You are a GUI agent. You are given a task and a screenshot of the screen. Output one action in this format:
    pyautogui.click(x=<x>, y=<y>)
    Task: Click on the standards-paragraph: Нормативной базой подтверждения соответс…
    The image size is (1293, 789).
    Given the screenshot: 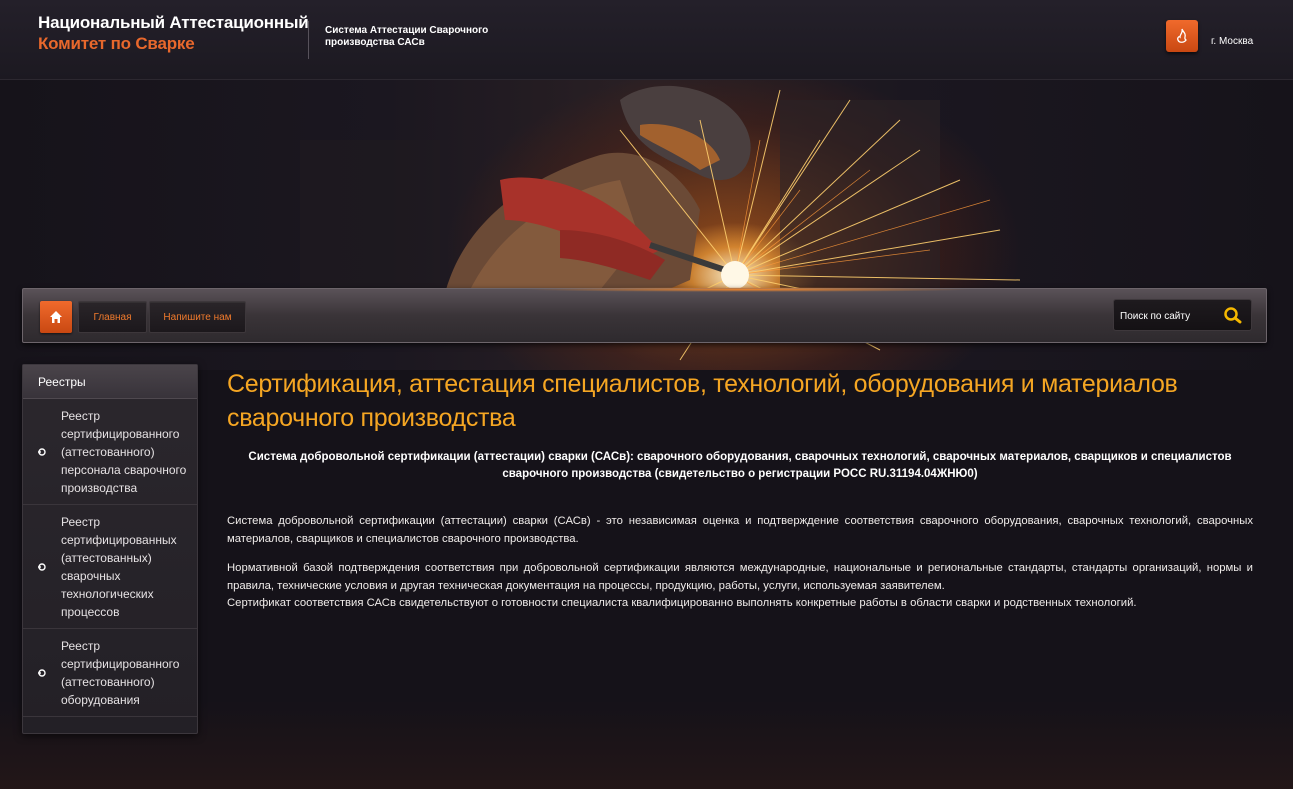 What is the action you would take?
    pyautogui.click(x=740, y=577)
    